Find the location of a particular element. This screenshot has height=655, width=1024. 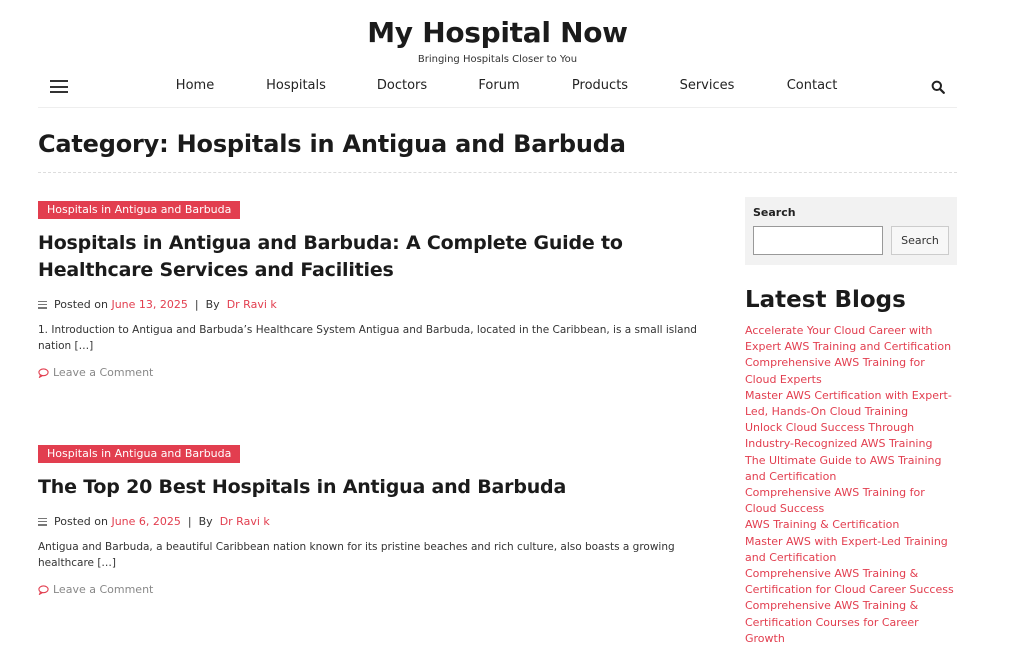

nav-doctors: Doctors is located at coordinates (402, 85).